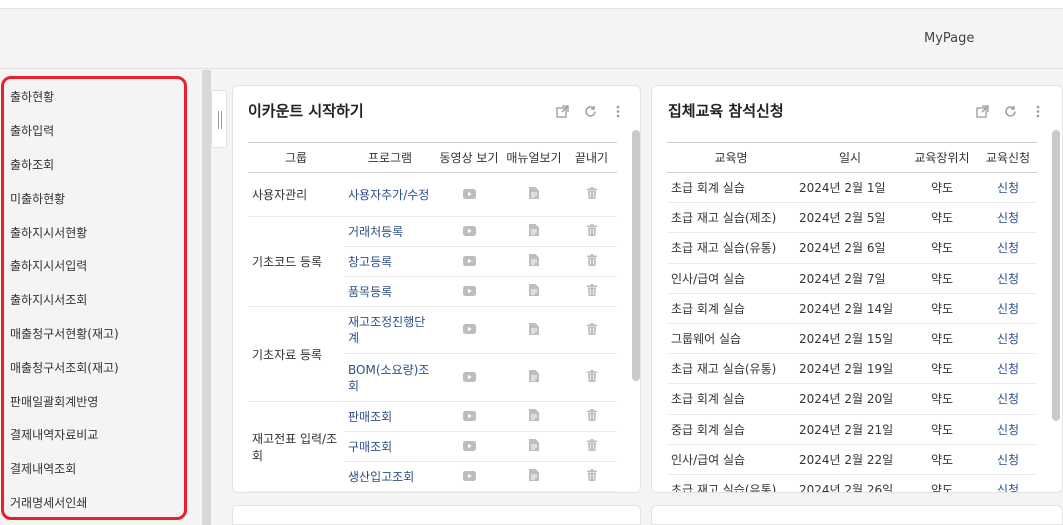 The height and width of the screenshot is (525, 1063). Describe the element at coordinates (850, 429) in the screenshot. I see `course-date: 2024년 2월 21일` at that location.